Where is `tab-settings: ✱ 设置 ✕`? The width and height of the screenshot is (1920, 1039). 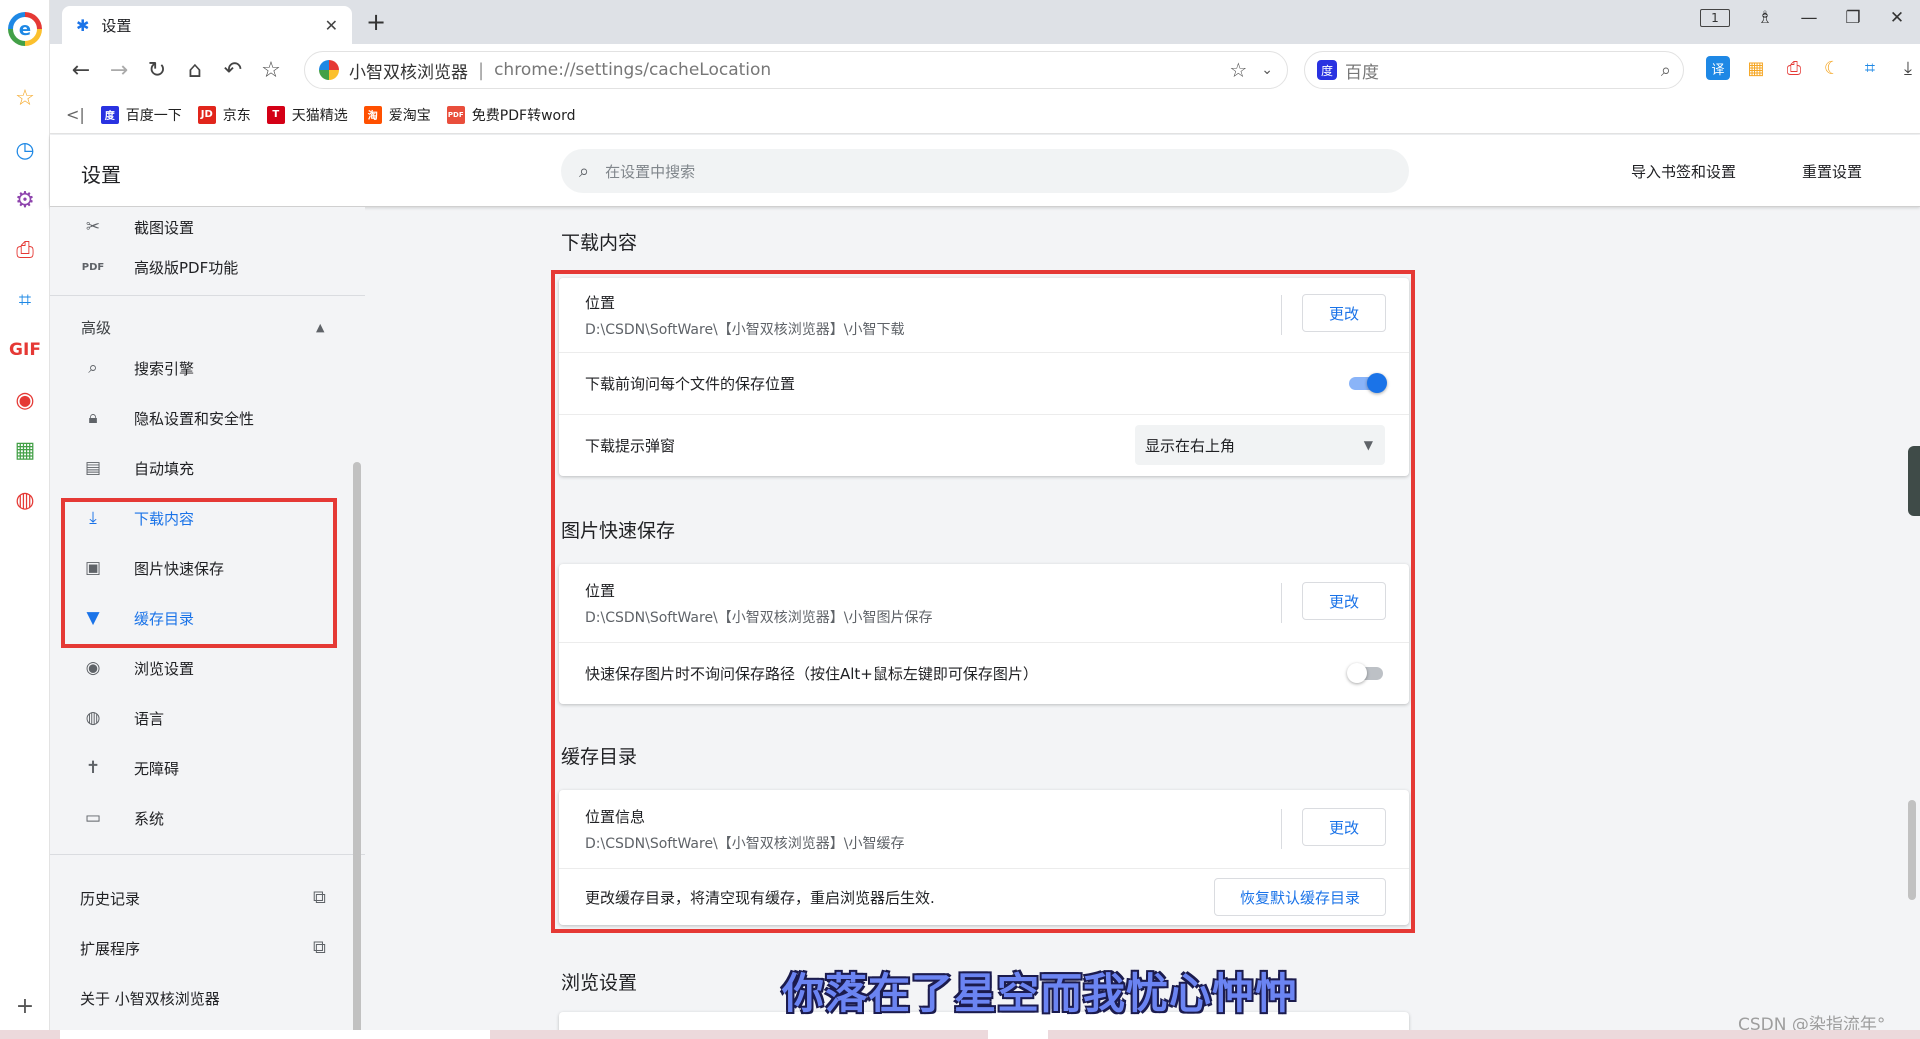 tab-settings: ✱ 设置 ✕ is located at coordinates (207, 25).